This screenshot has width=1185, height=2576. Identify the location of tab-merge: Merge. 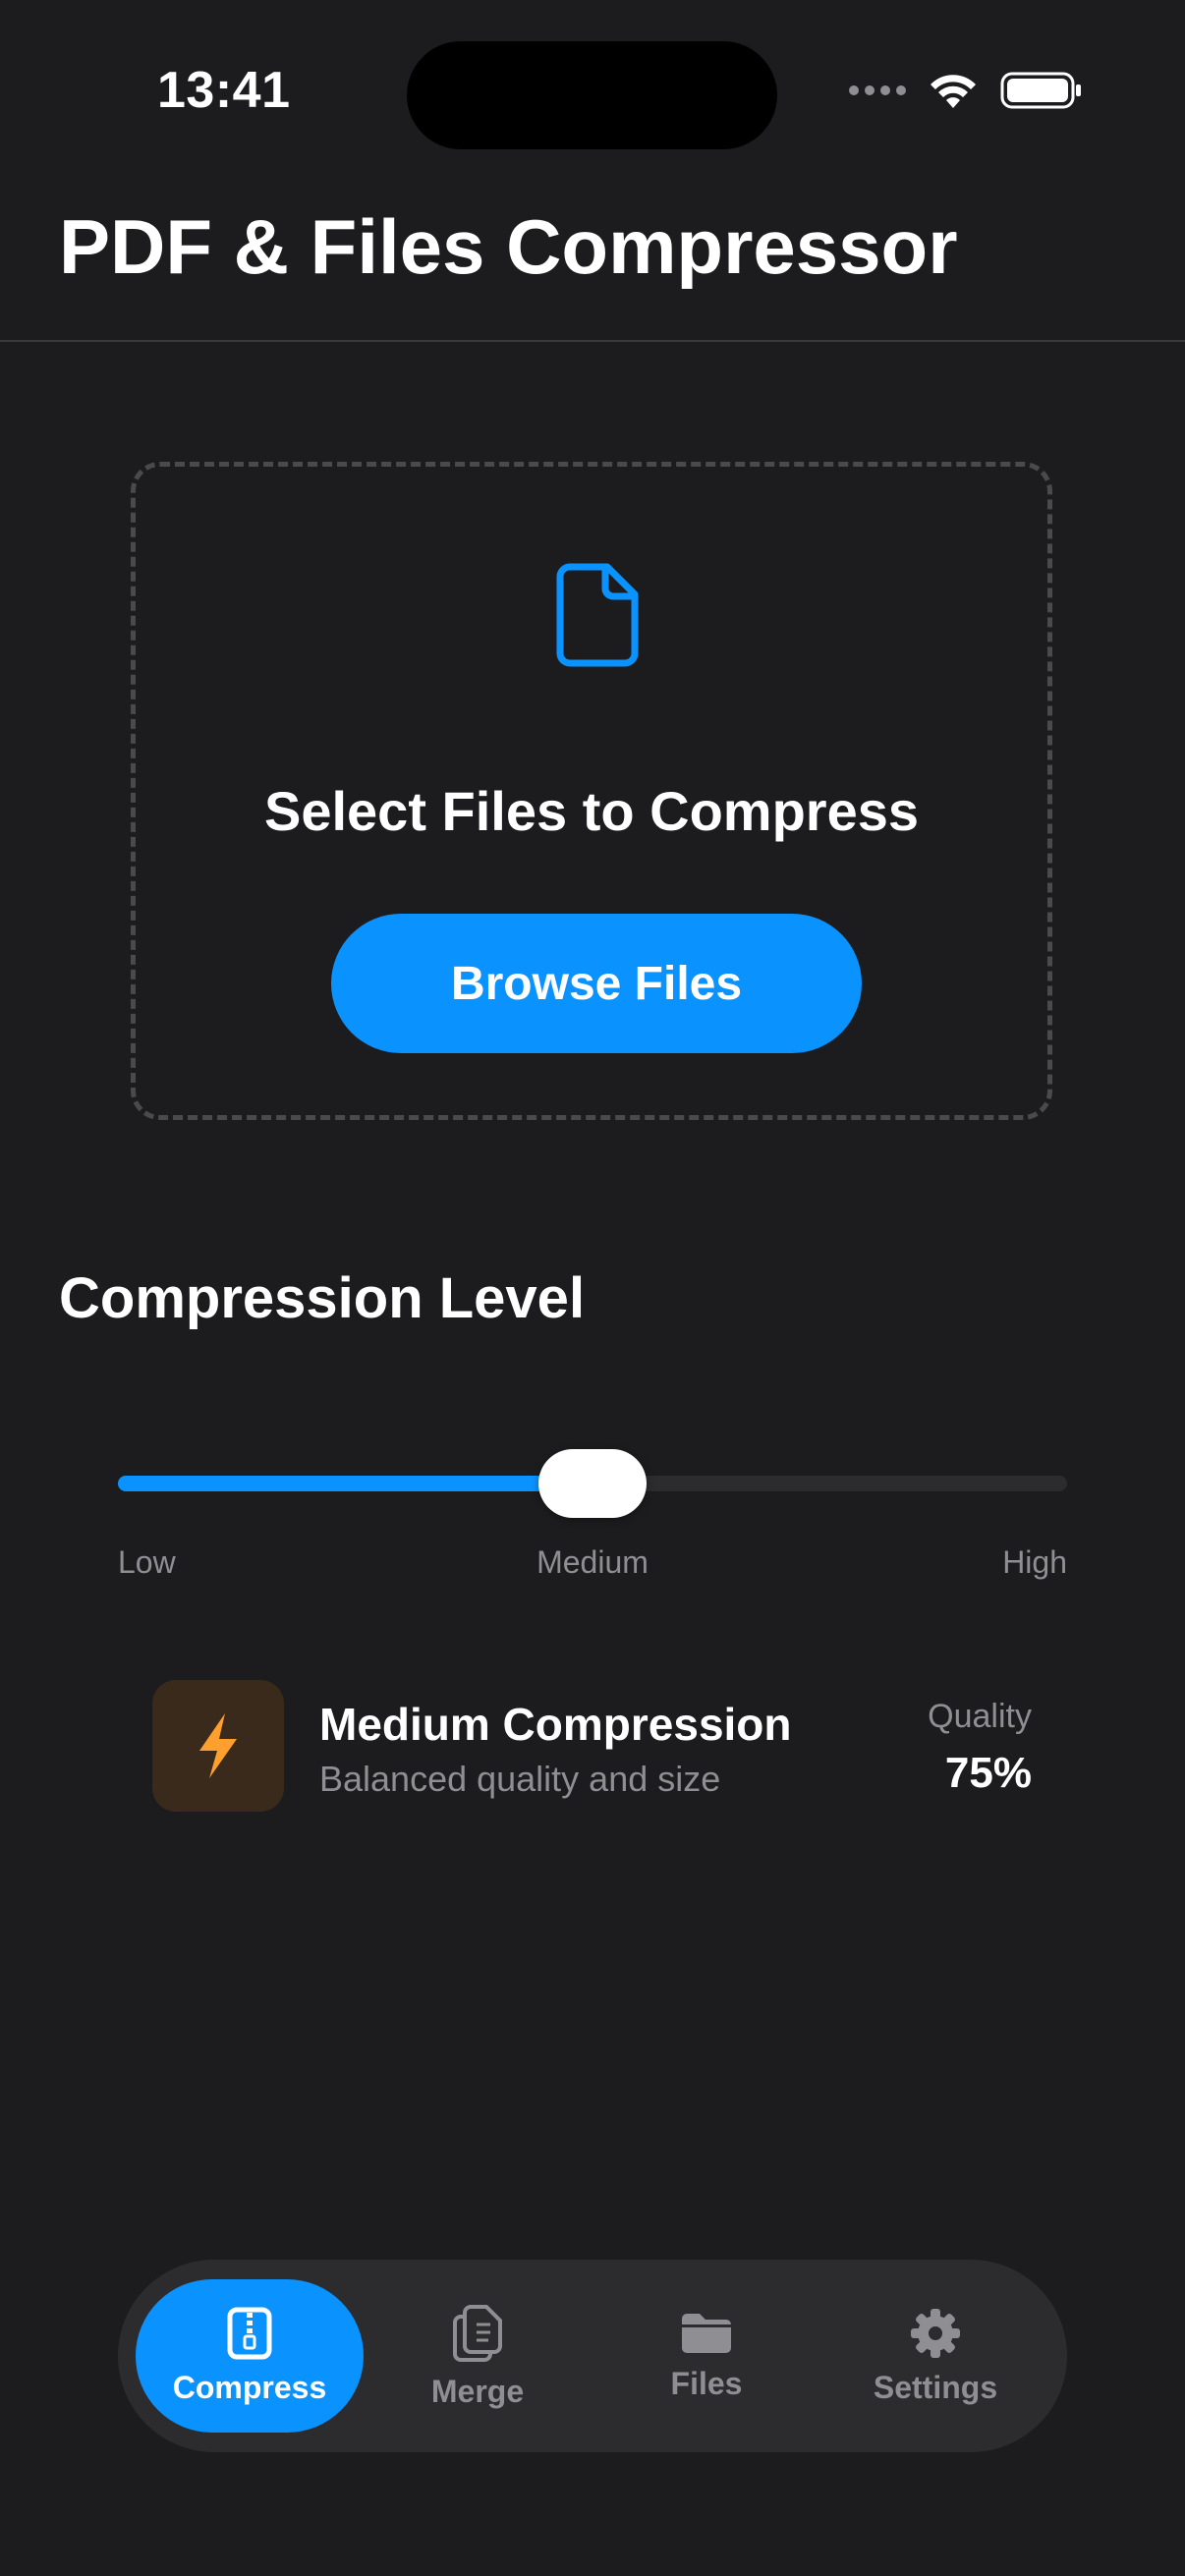
(478, 2356).